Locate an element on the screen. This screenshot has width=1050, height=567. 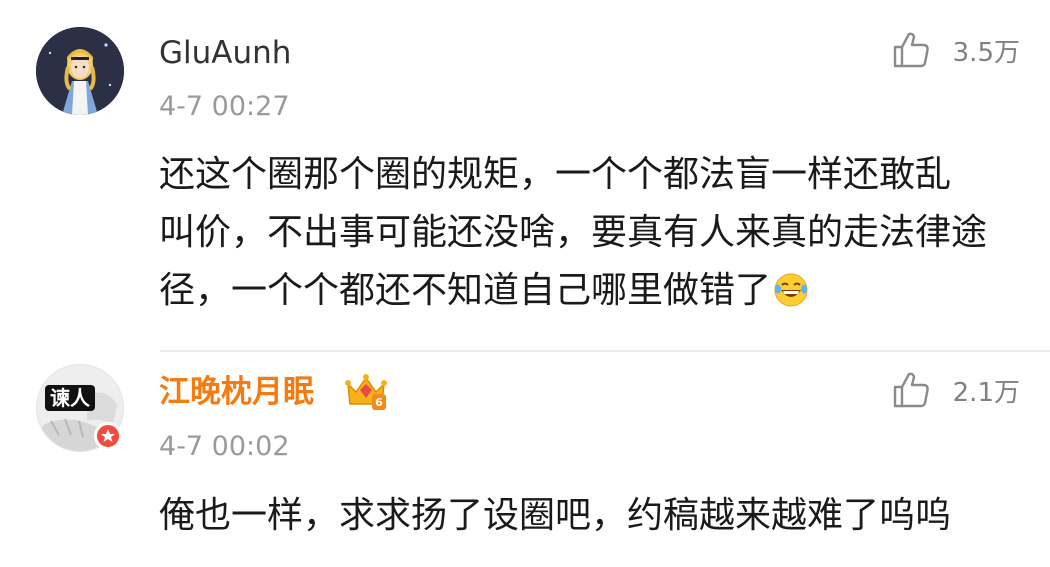
star-icon is located at coordinates (108, 435).